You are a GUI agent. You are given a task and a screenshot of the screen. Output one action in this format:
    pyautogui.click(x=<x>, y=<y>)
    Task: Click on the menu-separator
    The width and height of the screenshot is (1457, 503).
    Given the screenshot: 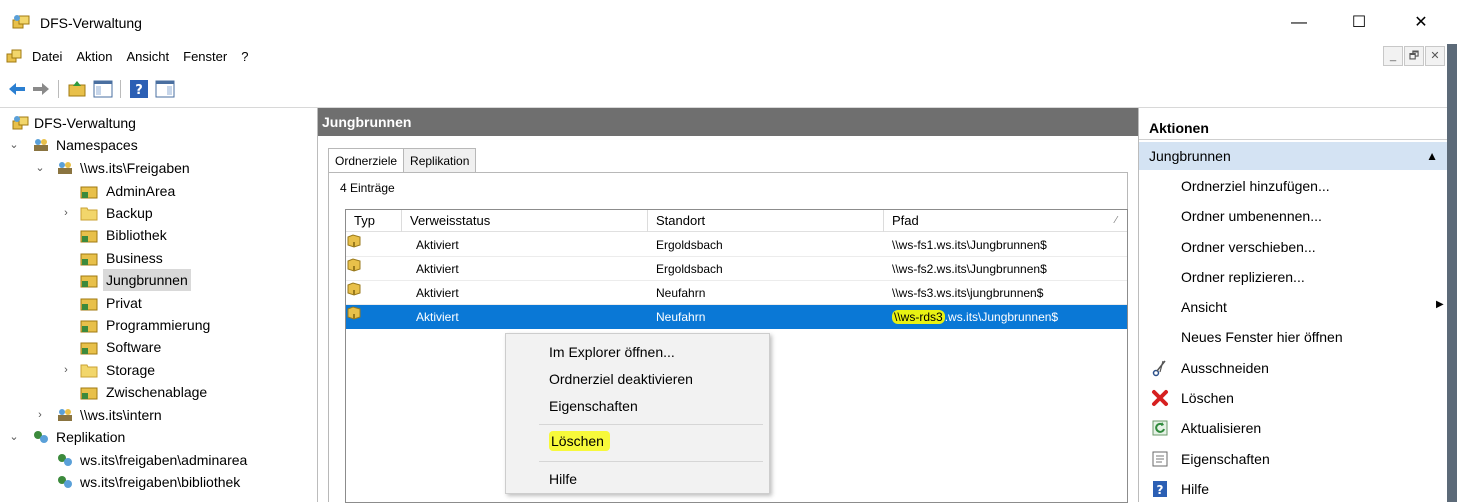 What is the action you would take?
    pyautogui.click(x=651, y=424)
    